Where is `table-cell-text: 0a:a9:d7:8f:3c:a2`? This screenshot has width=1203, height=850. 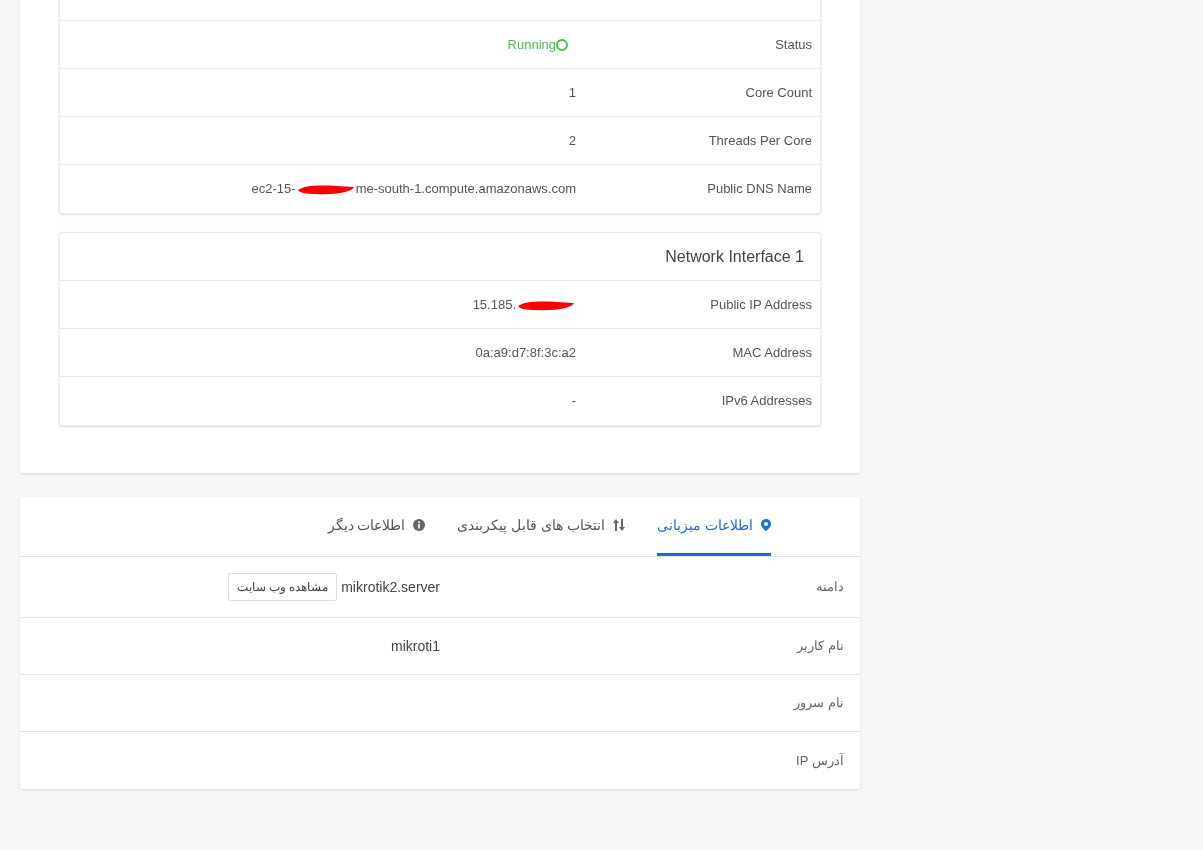 table-cell-text: 0a:a9:d7:8f:3c:a2 is located at coordinates (525, 352).